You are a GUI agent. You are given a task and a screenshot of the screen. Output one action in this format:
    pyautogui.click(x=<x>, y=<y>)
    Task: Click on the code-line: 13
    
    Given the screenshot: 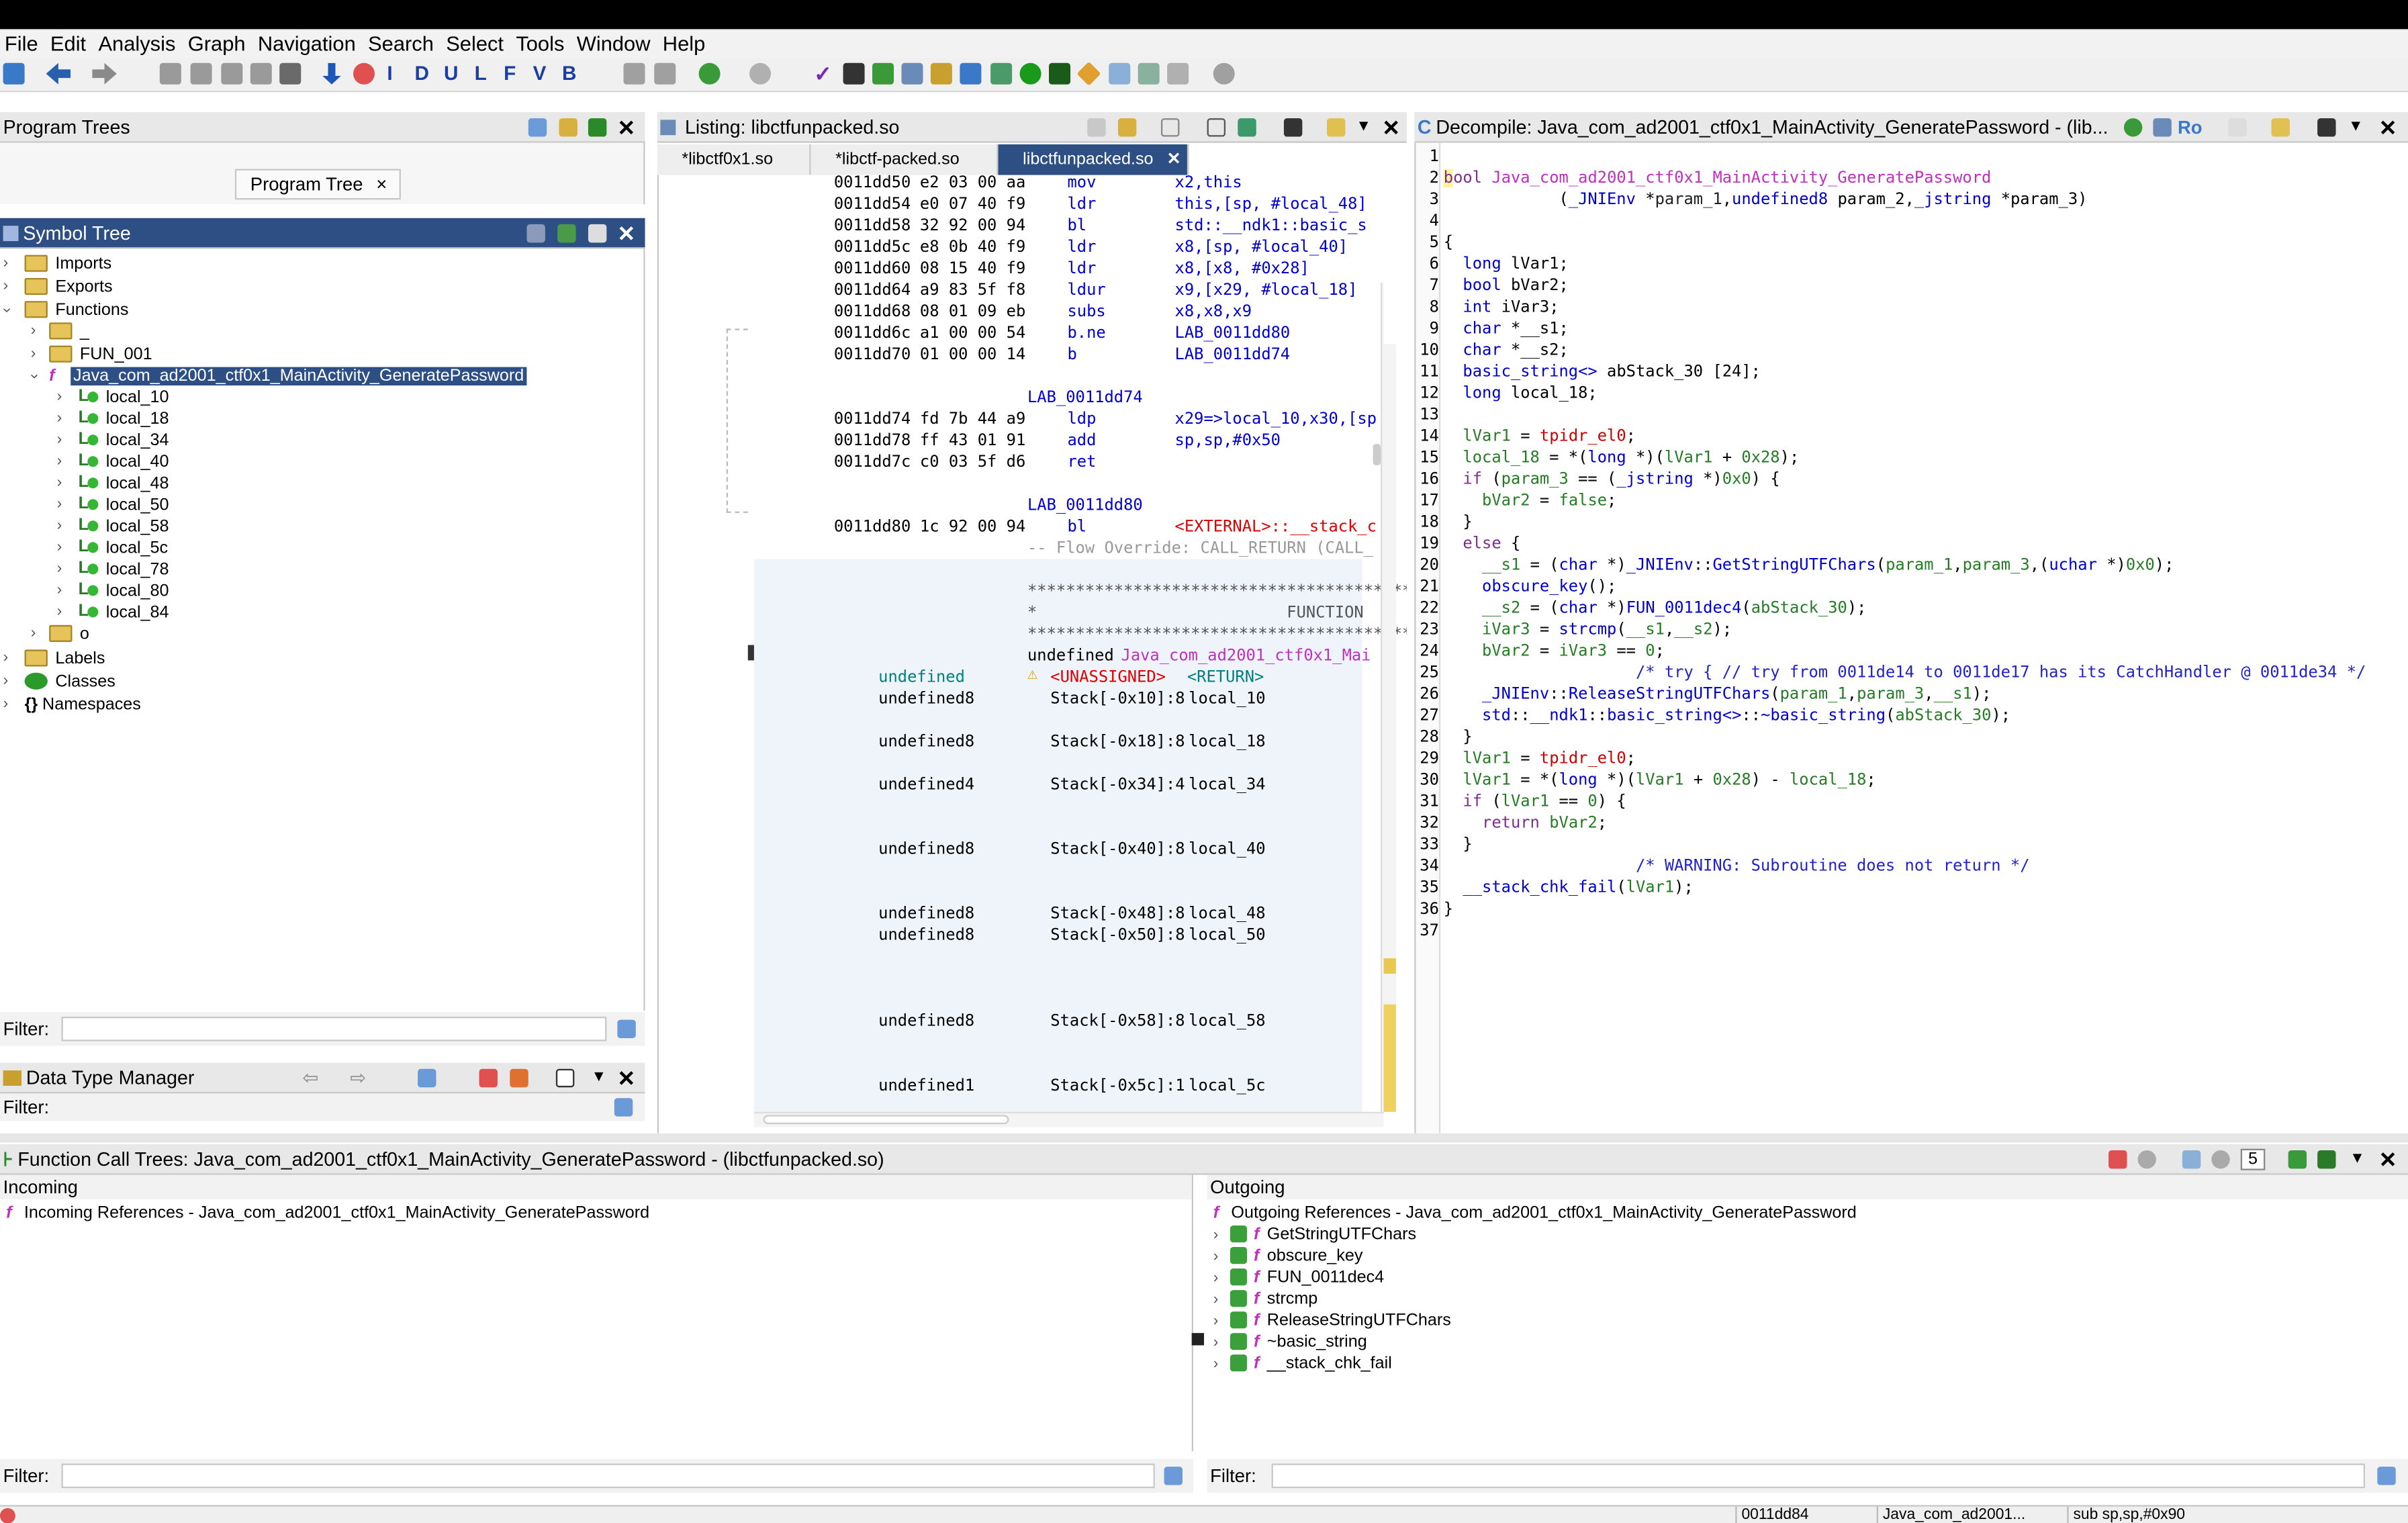 What is the action you would take?
    pyautogui.click(x=1907, y=414)
    